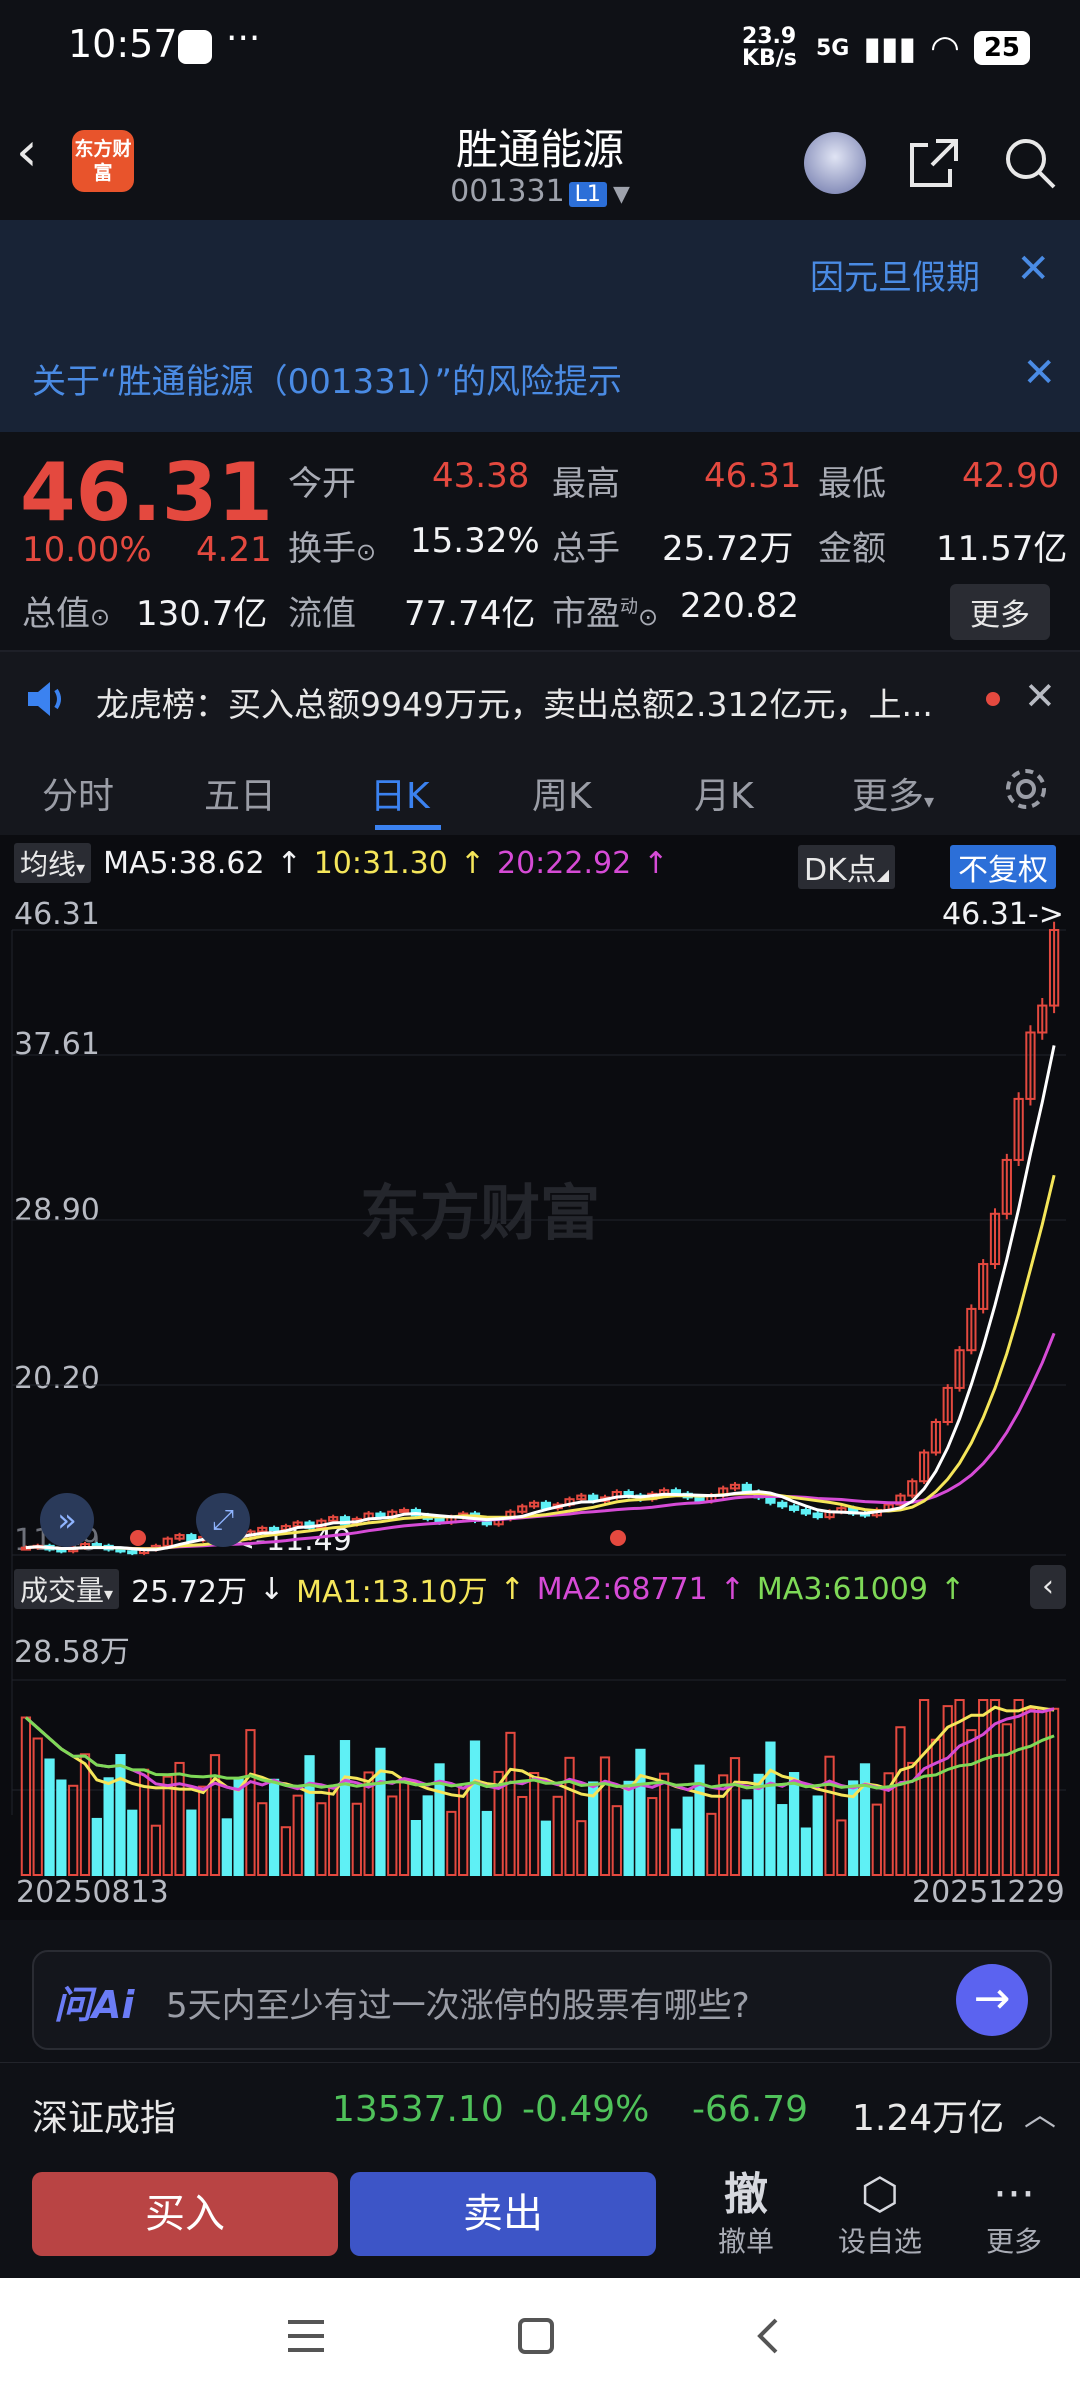  What do you see at coordinates (562, 793) in the screenshot?
I see `tab-weekly-k: 周K` at bounding box center [562, 793].